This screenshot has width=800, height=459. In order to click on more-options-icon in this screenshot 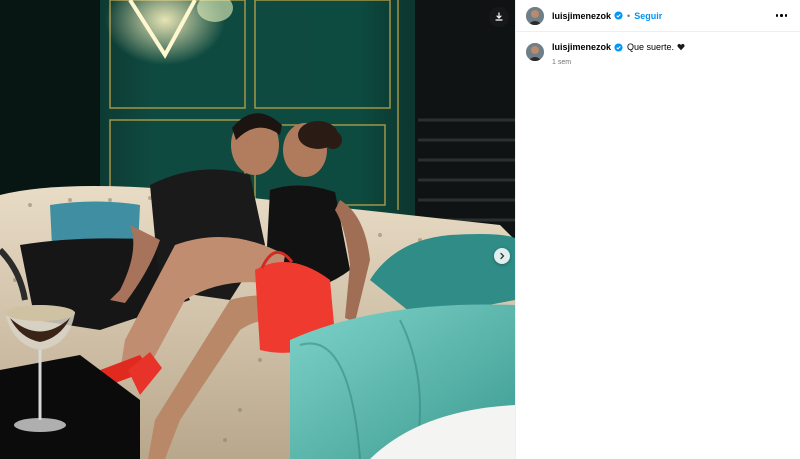, I will do `click(782, 15)`.